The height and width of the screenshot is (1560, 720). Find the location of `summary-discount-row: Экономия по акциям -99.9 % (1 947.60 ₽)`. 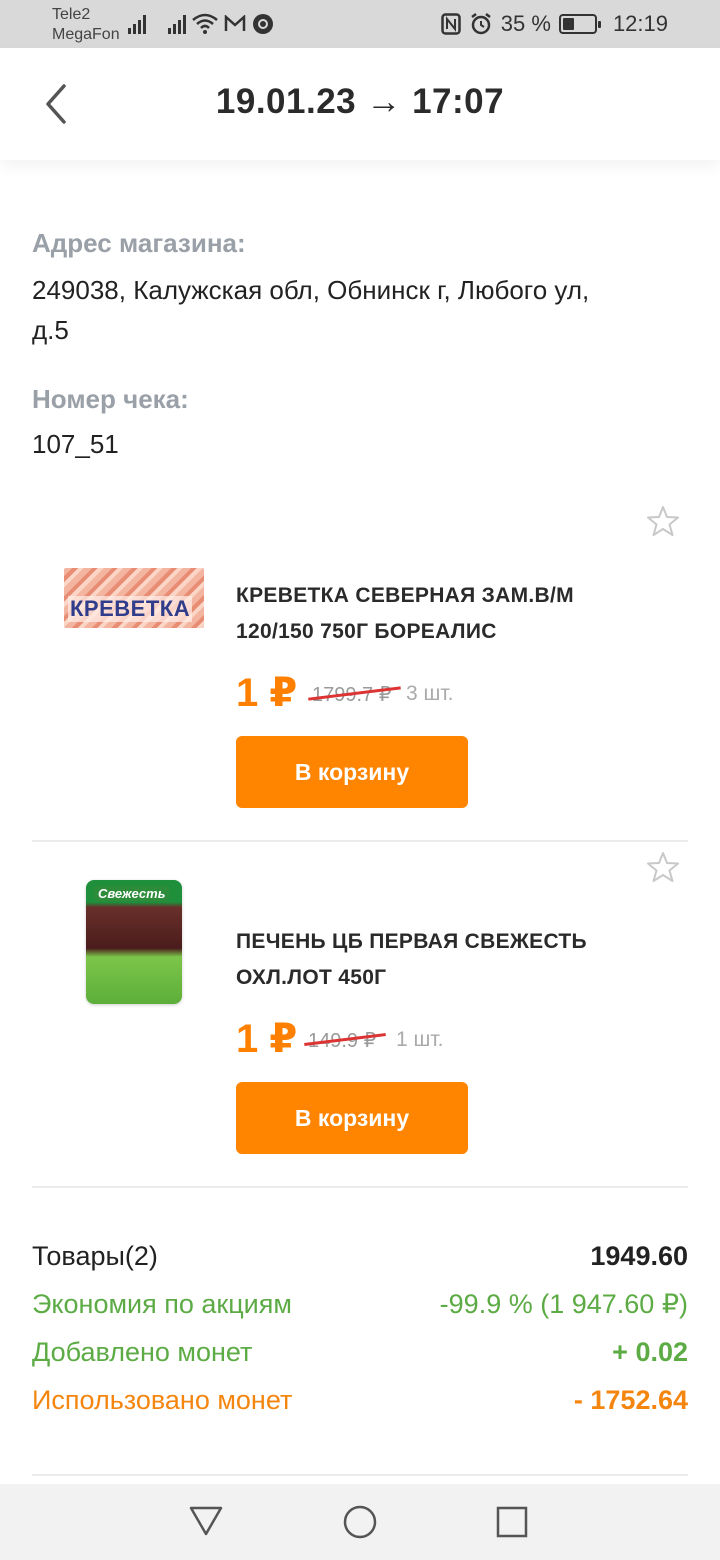

summary-discount-row: Экономия по акциям -99.9 % (1 947.60 ₽) is located at coordinates (360, 1304).